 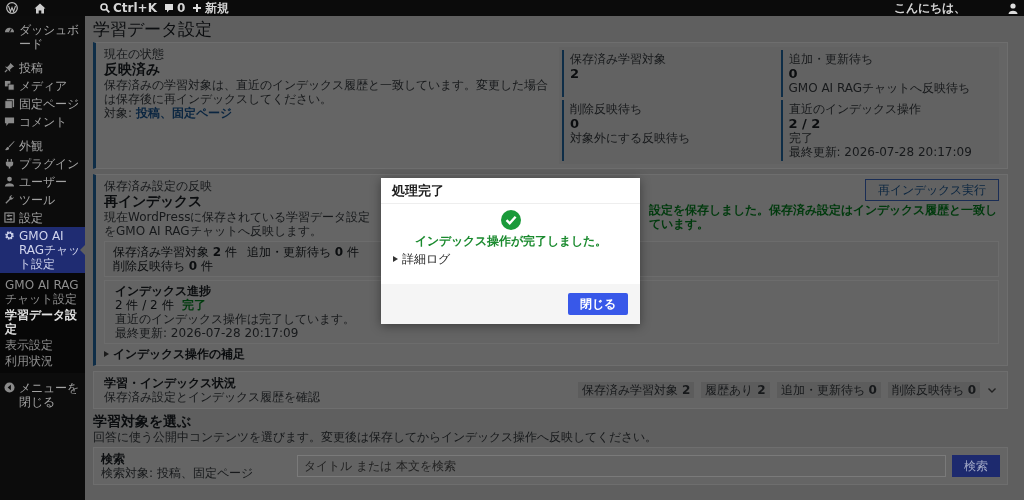 I want to click on search-icon, so click(x=105, y=8).